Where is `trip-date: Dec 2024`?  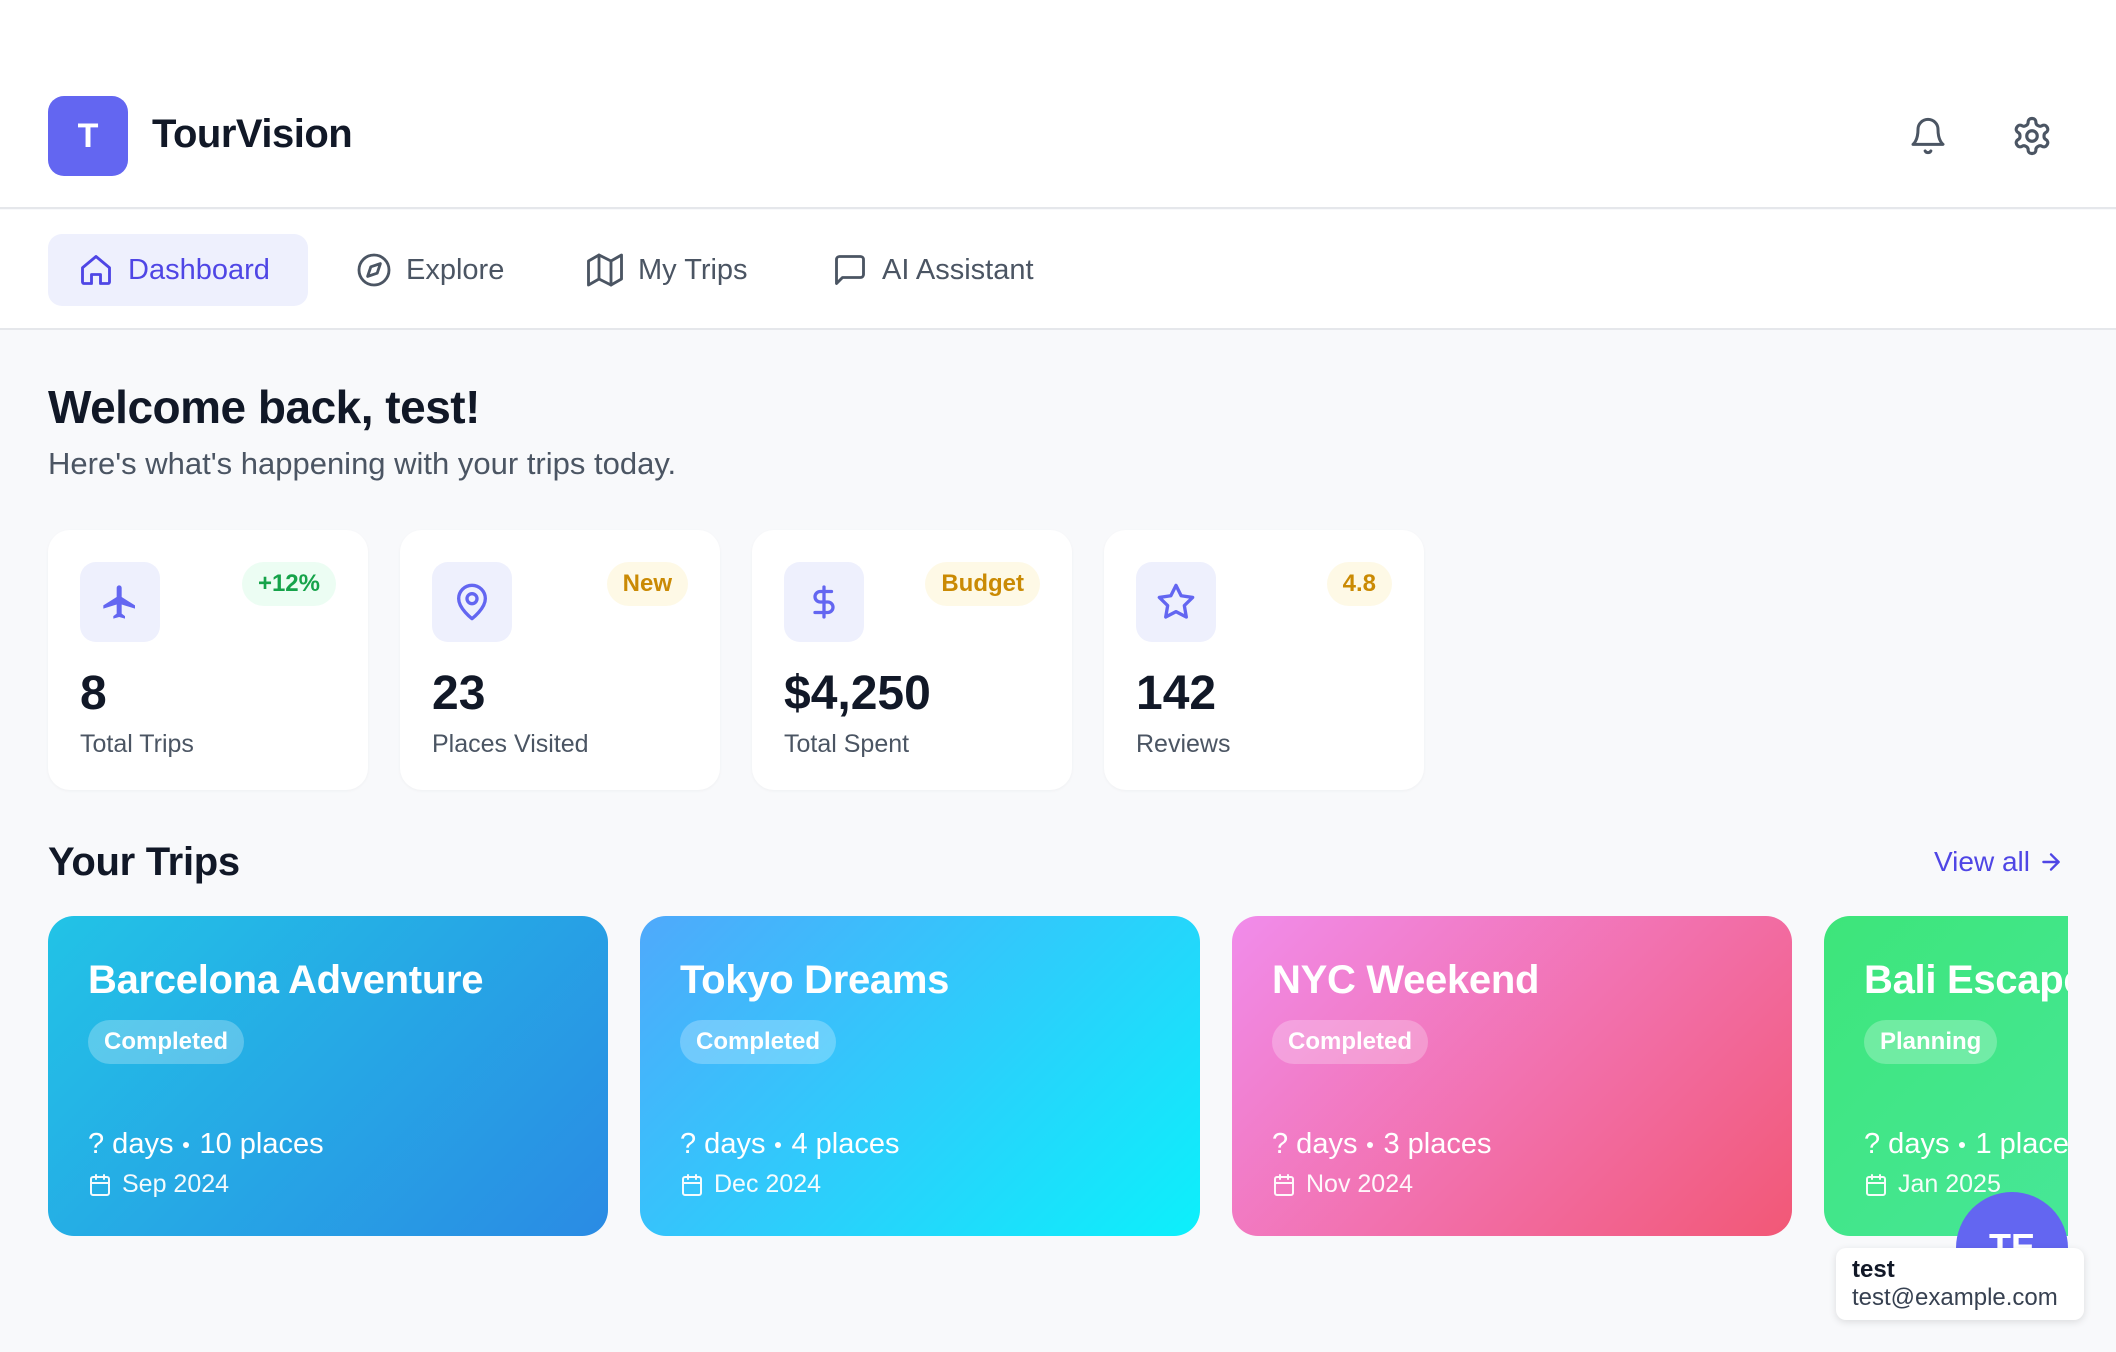
trip-date: Dec 2024 is located at coordinates (750, 1184).